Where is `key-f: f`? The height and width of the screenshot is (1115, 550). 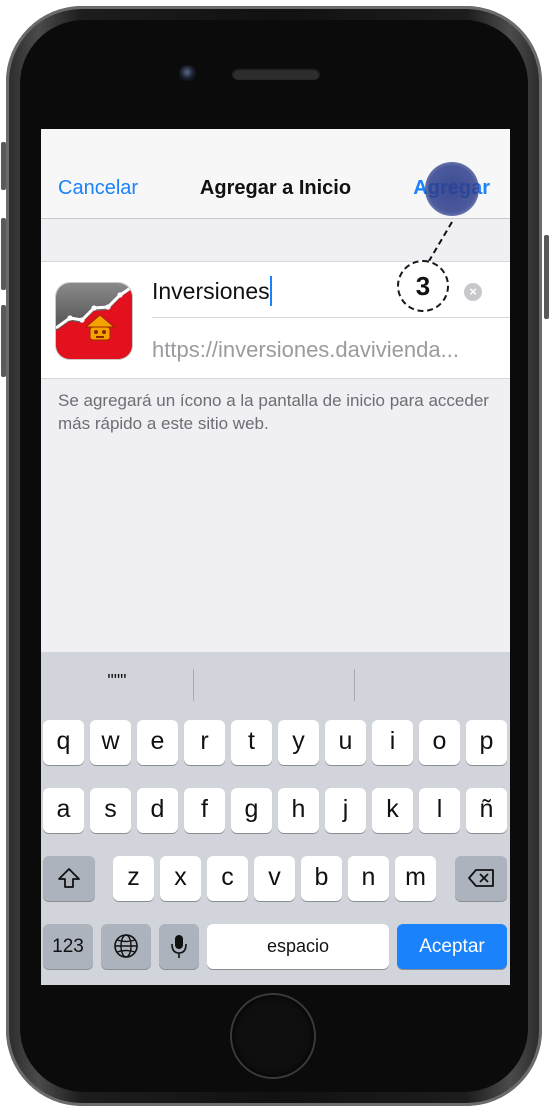
key-f: f is located at coordinates (204, 810).